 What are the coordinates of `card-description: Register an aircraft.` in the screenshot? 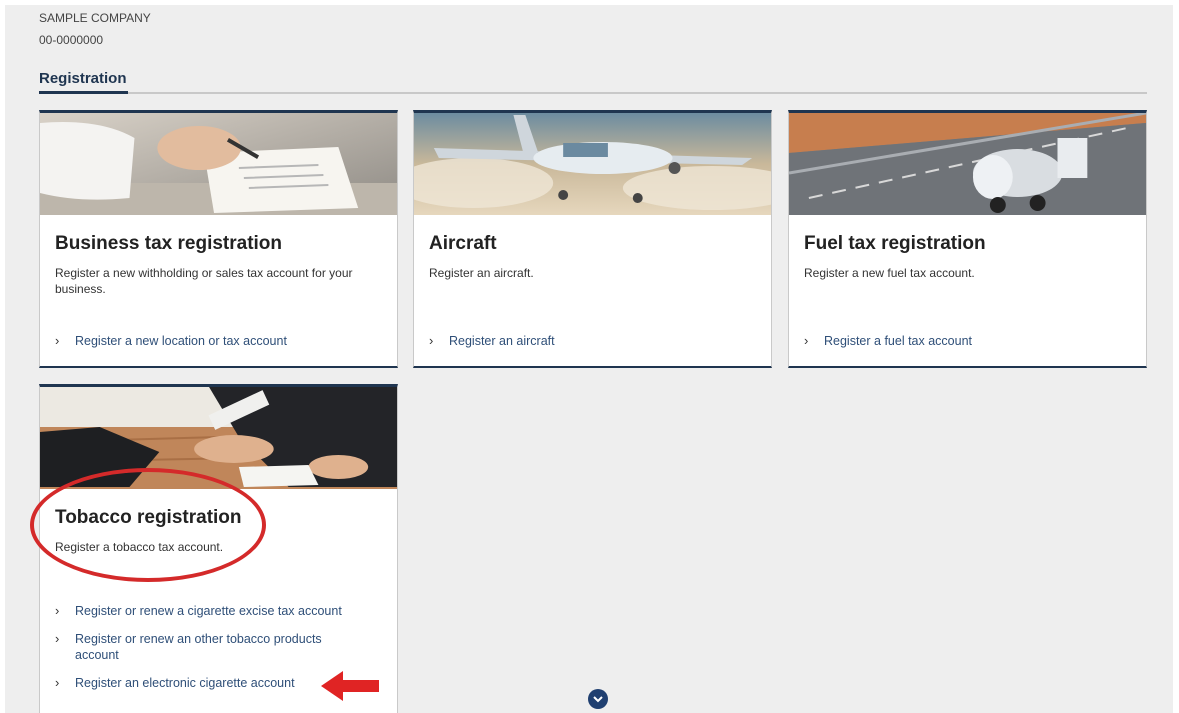 It's located at (481, 273).